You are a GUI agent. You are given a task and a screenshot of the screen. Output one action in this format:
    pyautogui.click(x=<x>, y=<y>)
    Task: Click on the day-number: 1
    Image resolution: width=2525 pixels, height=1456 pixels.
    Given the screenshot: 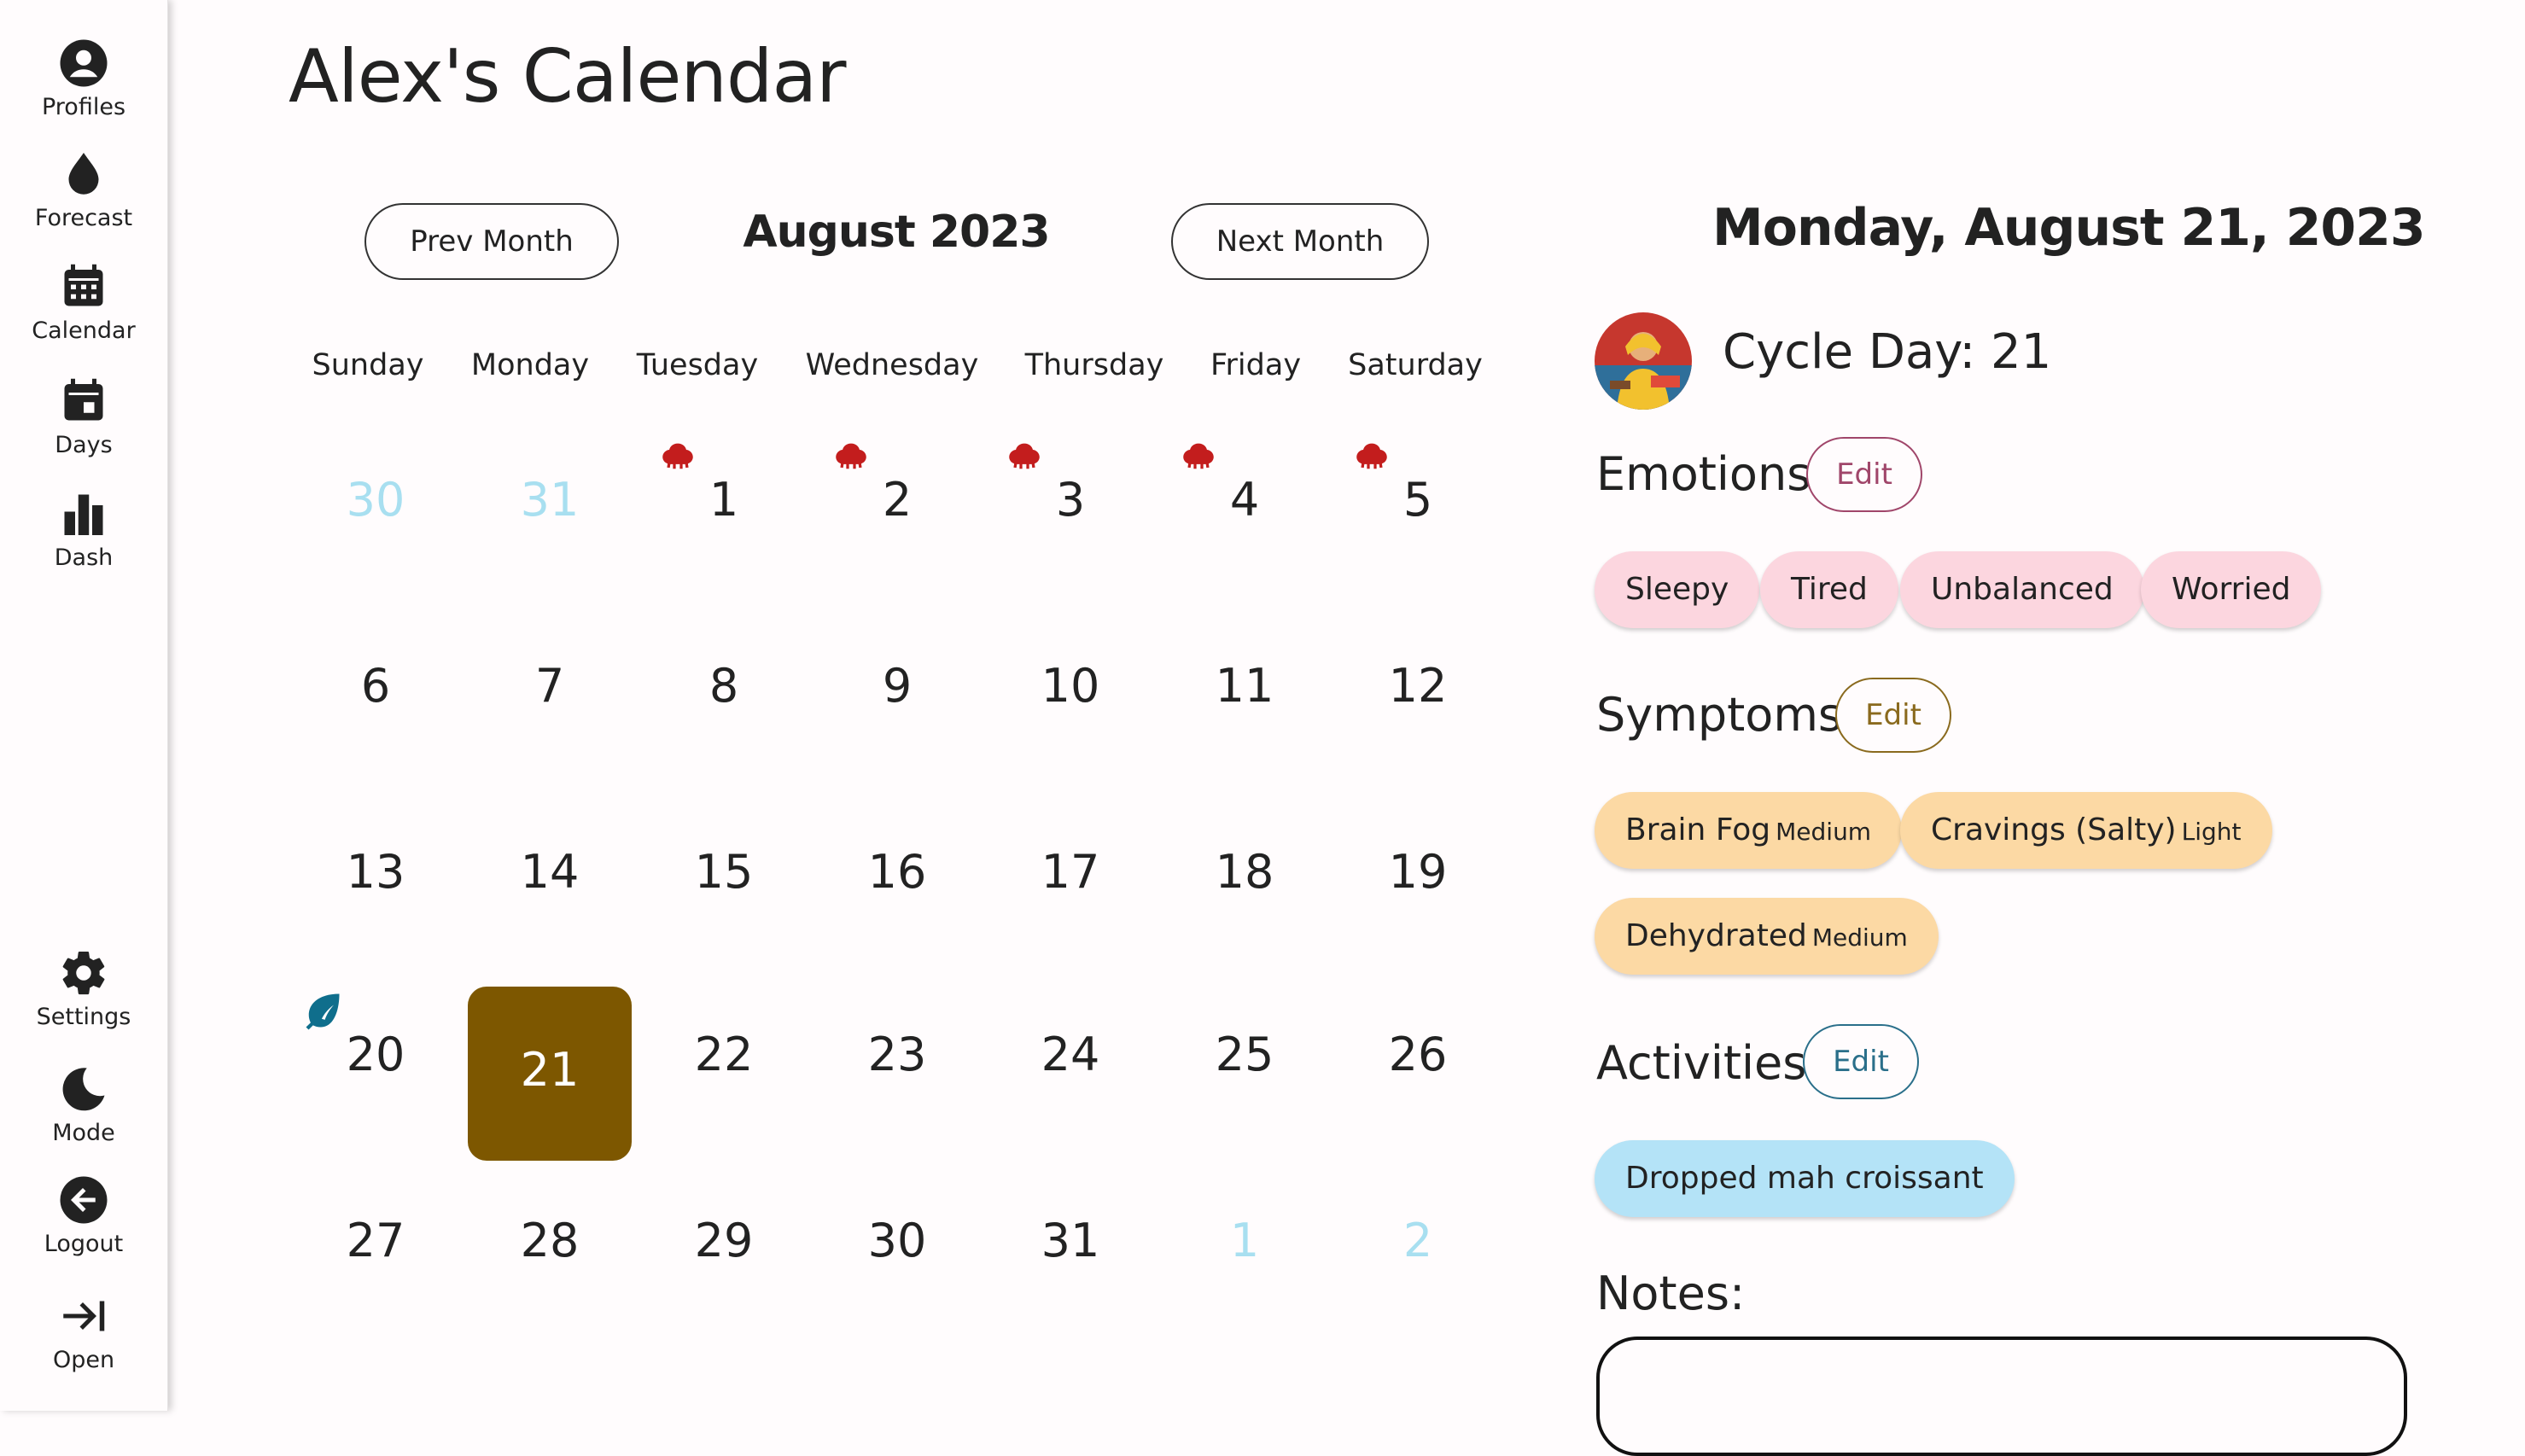 What is the action you would take?
    pyautogui.click(x=1244, y=1240)
    